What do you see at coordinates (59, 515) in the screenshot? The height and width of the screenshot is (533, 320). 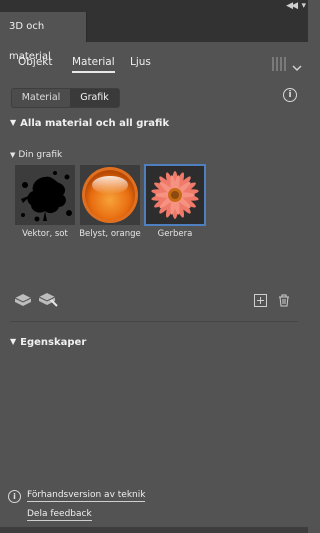 I see `feedback-link: Dela feedback` at bounding box center [59, 515].